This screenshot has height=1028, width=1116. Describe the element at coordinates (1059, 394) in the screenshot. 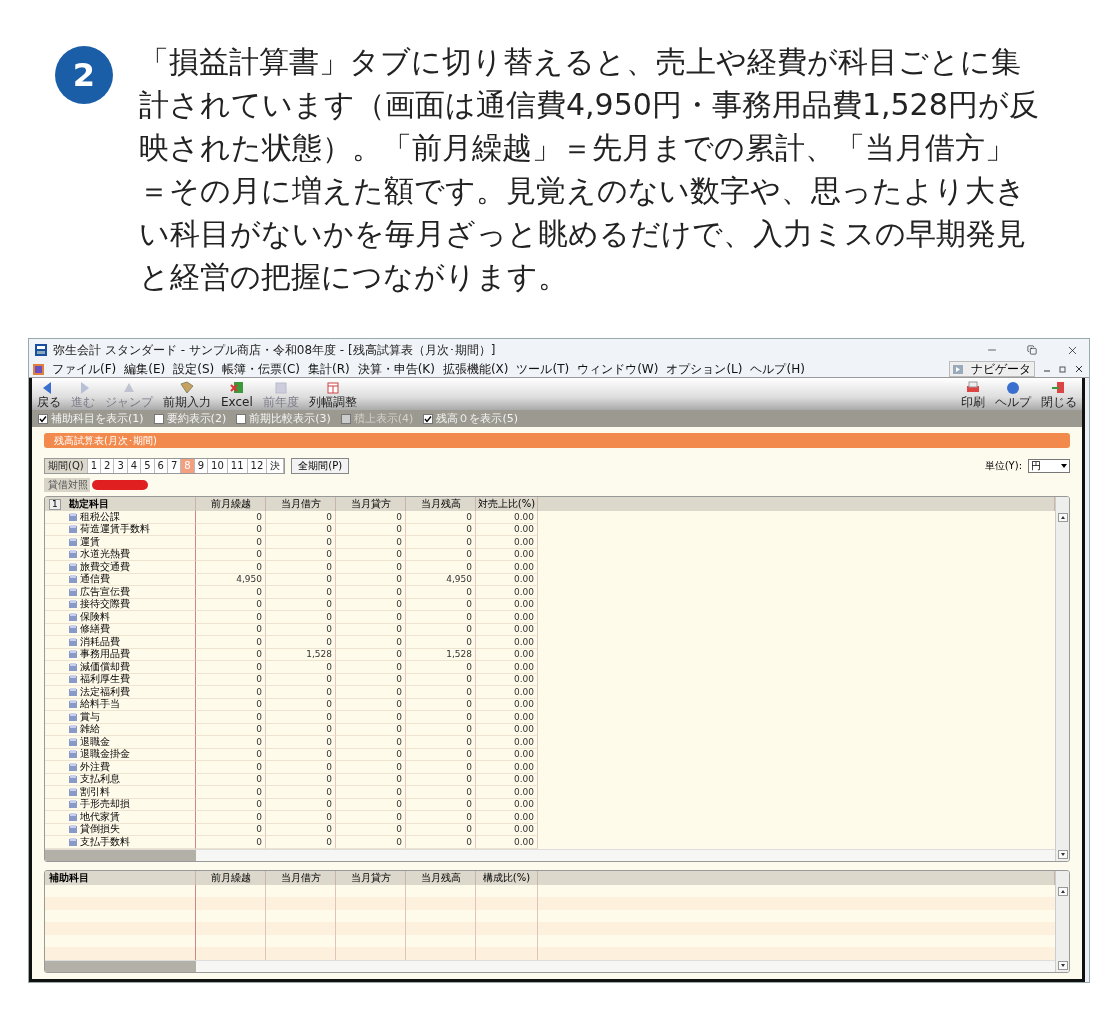

I see `toolbar-button: 閉じる` at that location.